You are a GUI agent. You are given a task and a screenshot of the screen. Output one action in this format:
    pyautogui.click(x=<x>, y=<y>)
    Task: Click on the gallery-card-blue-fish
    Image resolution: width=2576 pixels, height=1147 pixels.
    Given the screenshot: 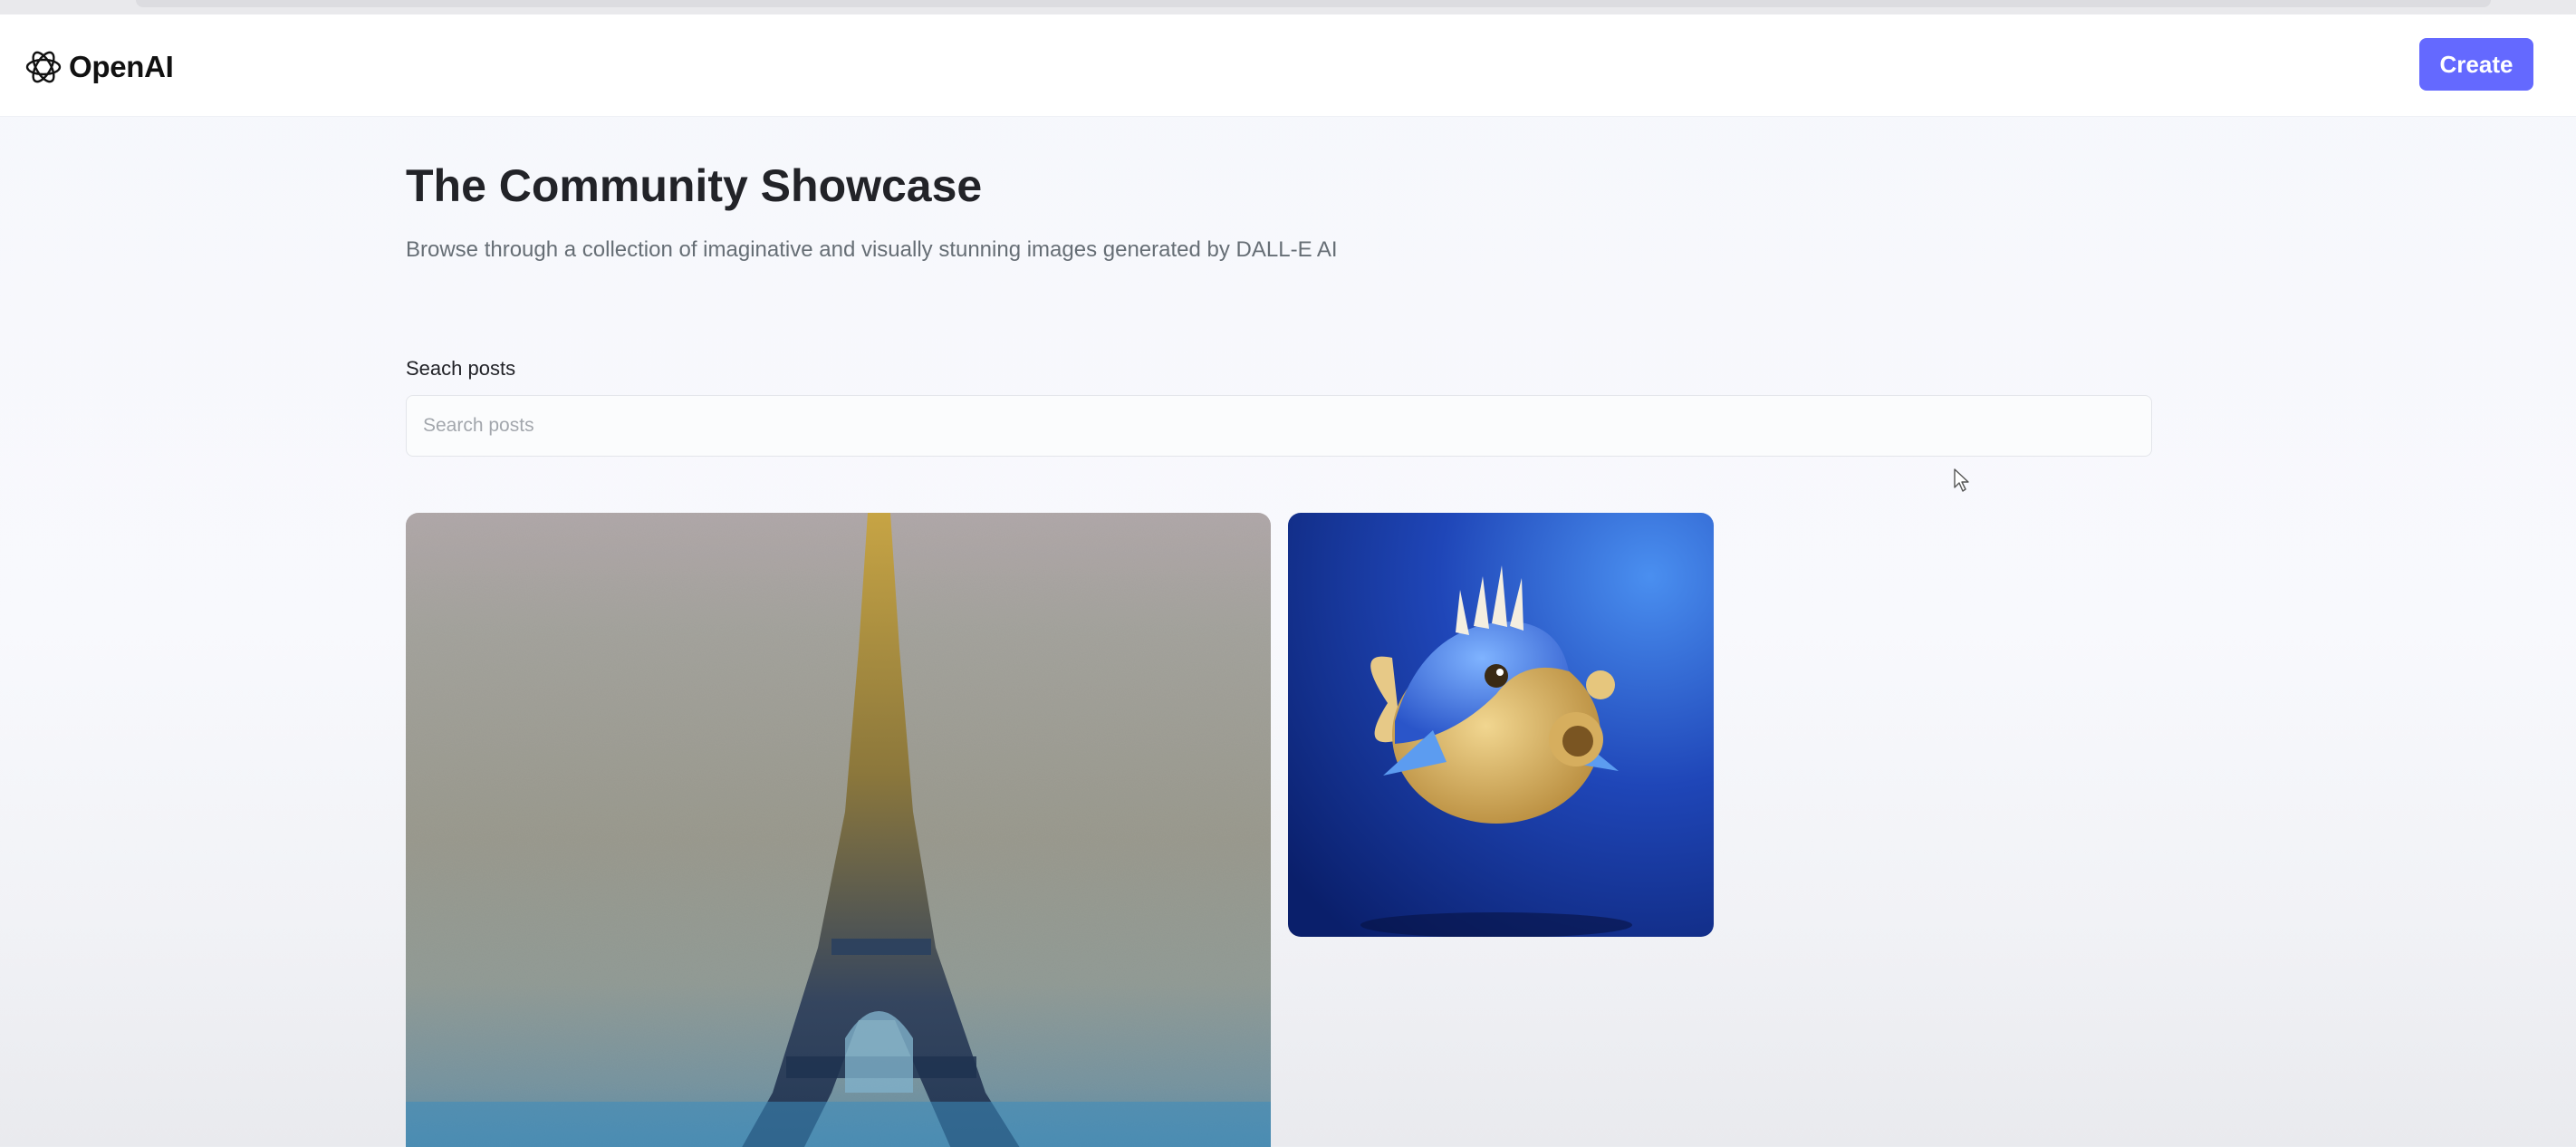 What is the action you would take?
    pyautogui.click(x=1501, y=725)
    